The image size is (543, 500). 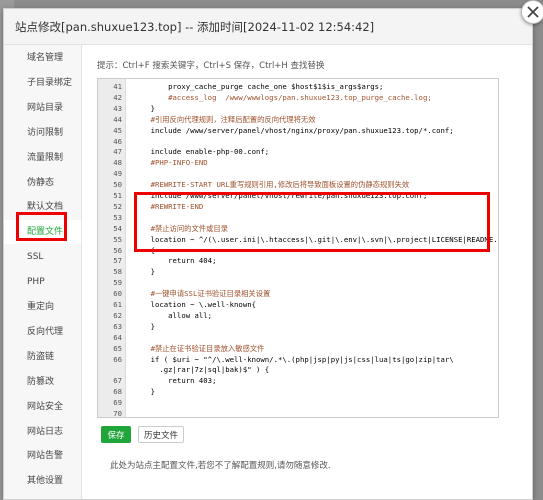 What do you see at coordinates (45, 431) in the screenshot?
I see `sidebar-item-label: 网站日志` at bounding box center [45, 431].